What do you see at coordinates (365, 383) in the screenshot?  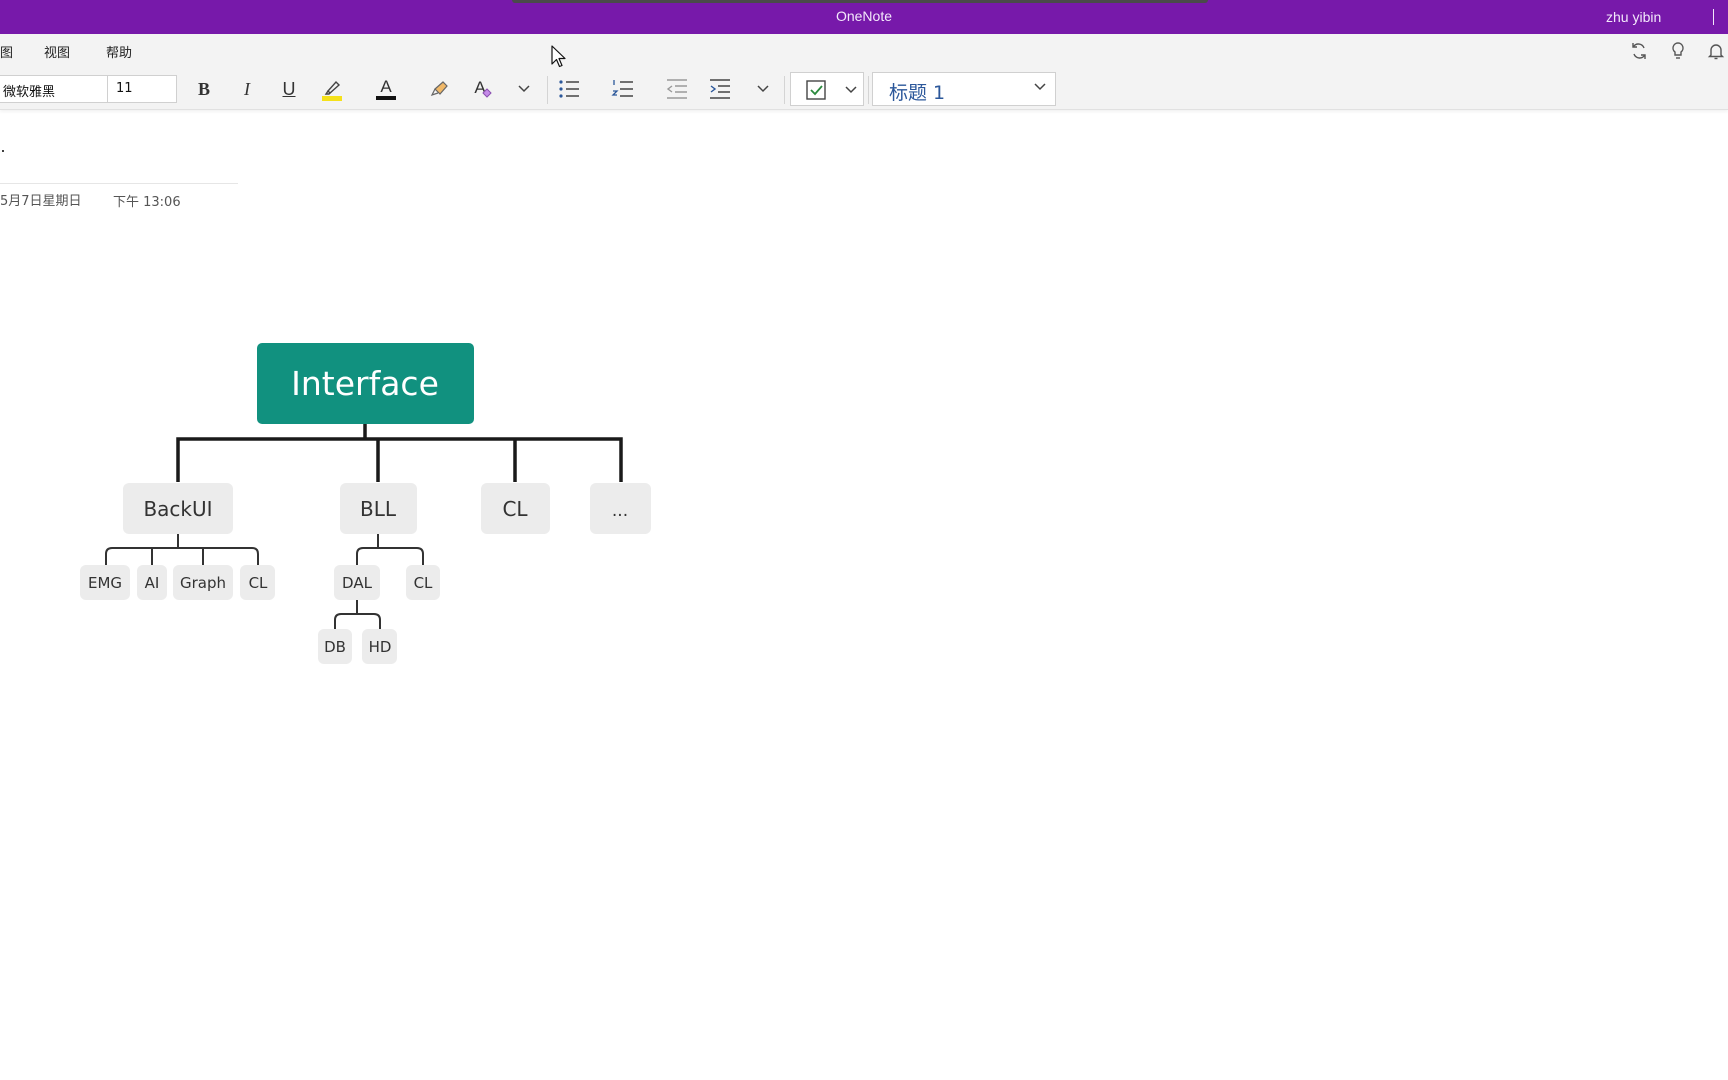 I see `mind-map-root-label: Interface` at bounding box center [365, 383].